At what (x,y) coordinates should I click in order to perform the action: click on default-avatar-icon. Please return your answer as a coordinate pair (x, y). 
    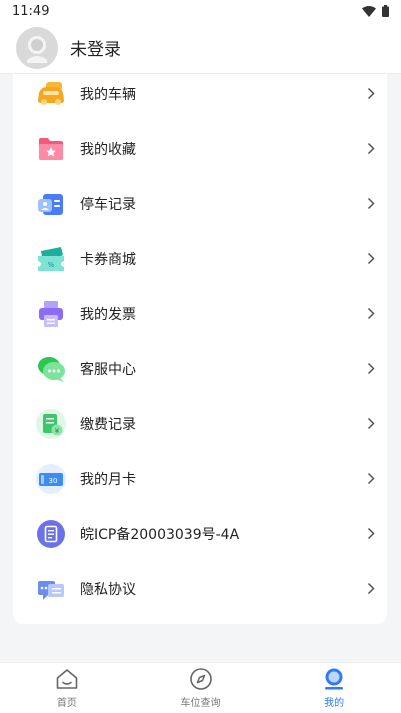
    Looking at the image, I should click on (37, 47).